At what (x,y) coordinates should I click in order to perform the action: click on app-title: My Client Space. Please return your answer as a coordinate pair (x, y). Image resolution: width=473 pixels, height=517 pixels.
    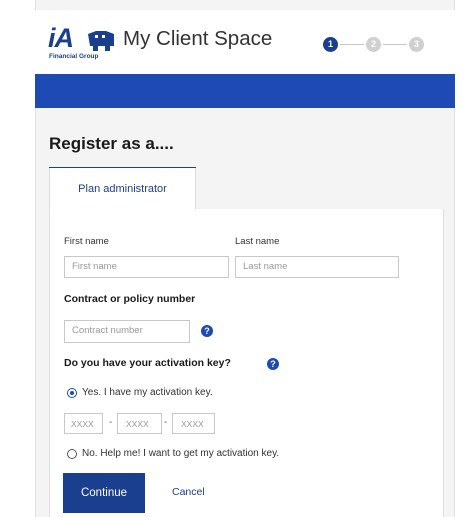
    Looking at the image, I should click on (198, 38).